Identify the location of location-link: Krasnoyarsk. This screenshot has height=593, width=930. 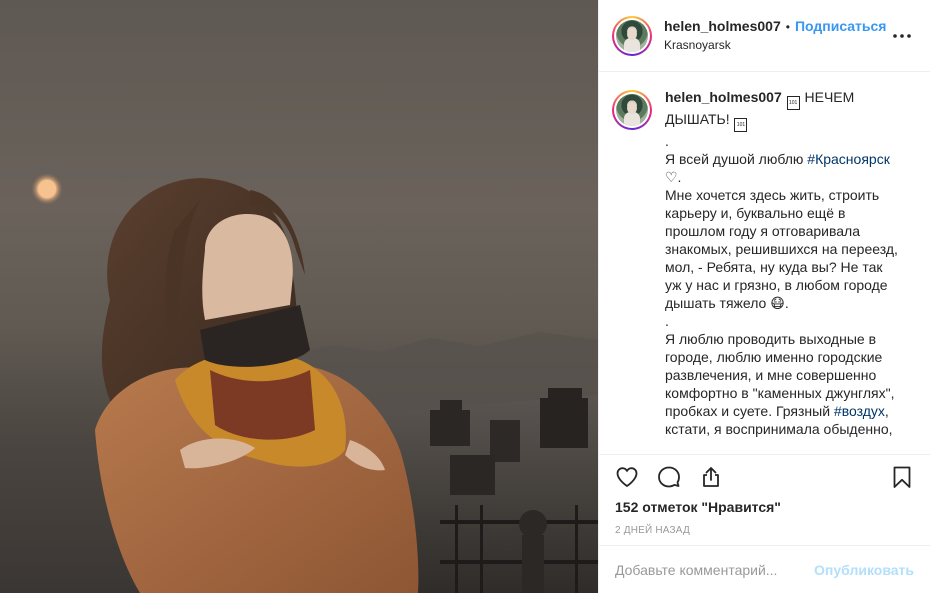
(777, 45).